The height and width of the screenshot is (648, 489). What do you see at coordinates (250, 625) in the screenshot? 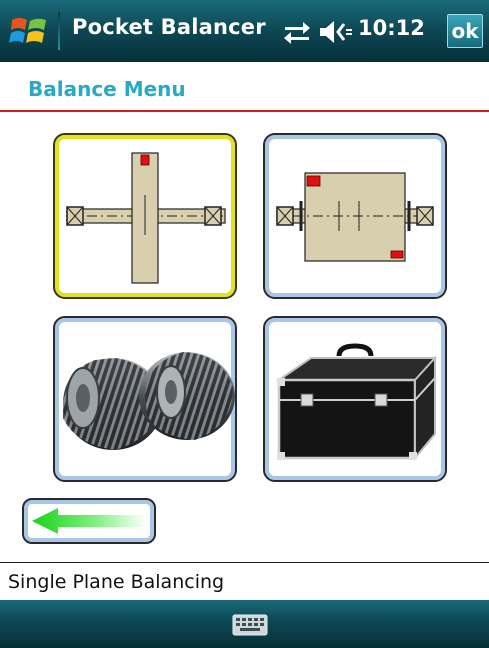
I see `keyboard-icon` at bounding box center [250, 625].